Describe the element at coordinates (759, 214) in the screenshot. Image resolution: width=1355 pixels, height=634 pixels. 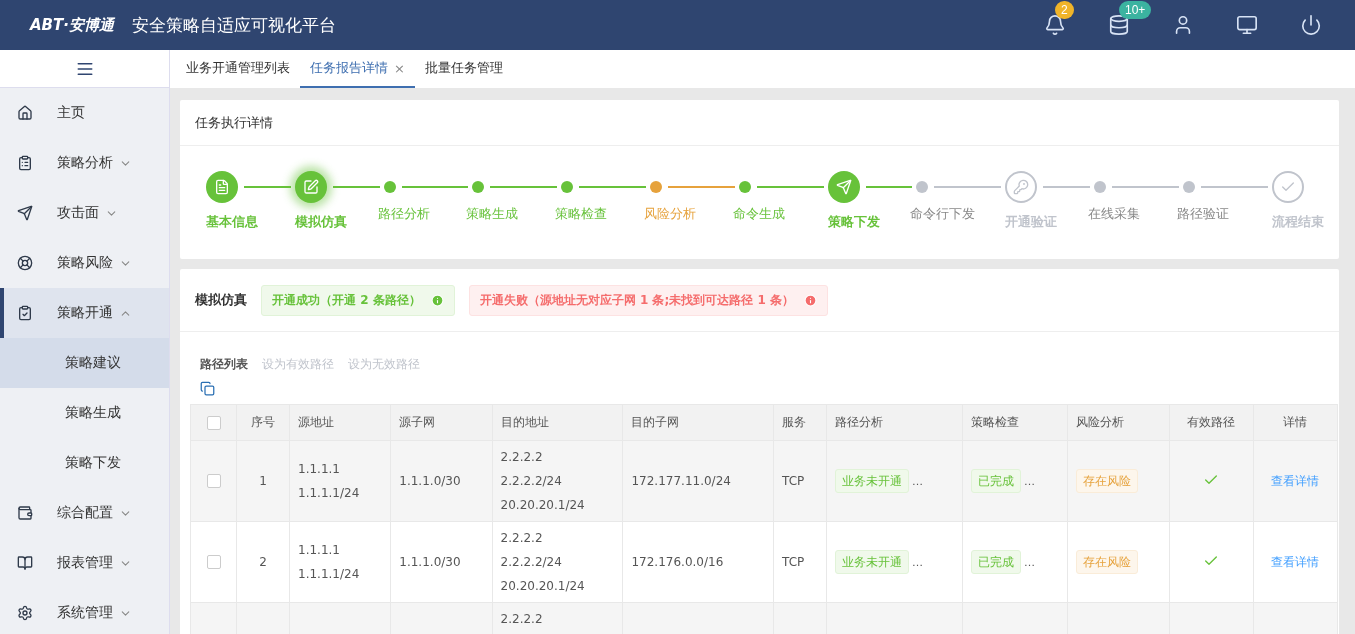
I see `step-label: 命令生成` at that location.